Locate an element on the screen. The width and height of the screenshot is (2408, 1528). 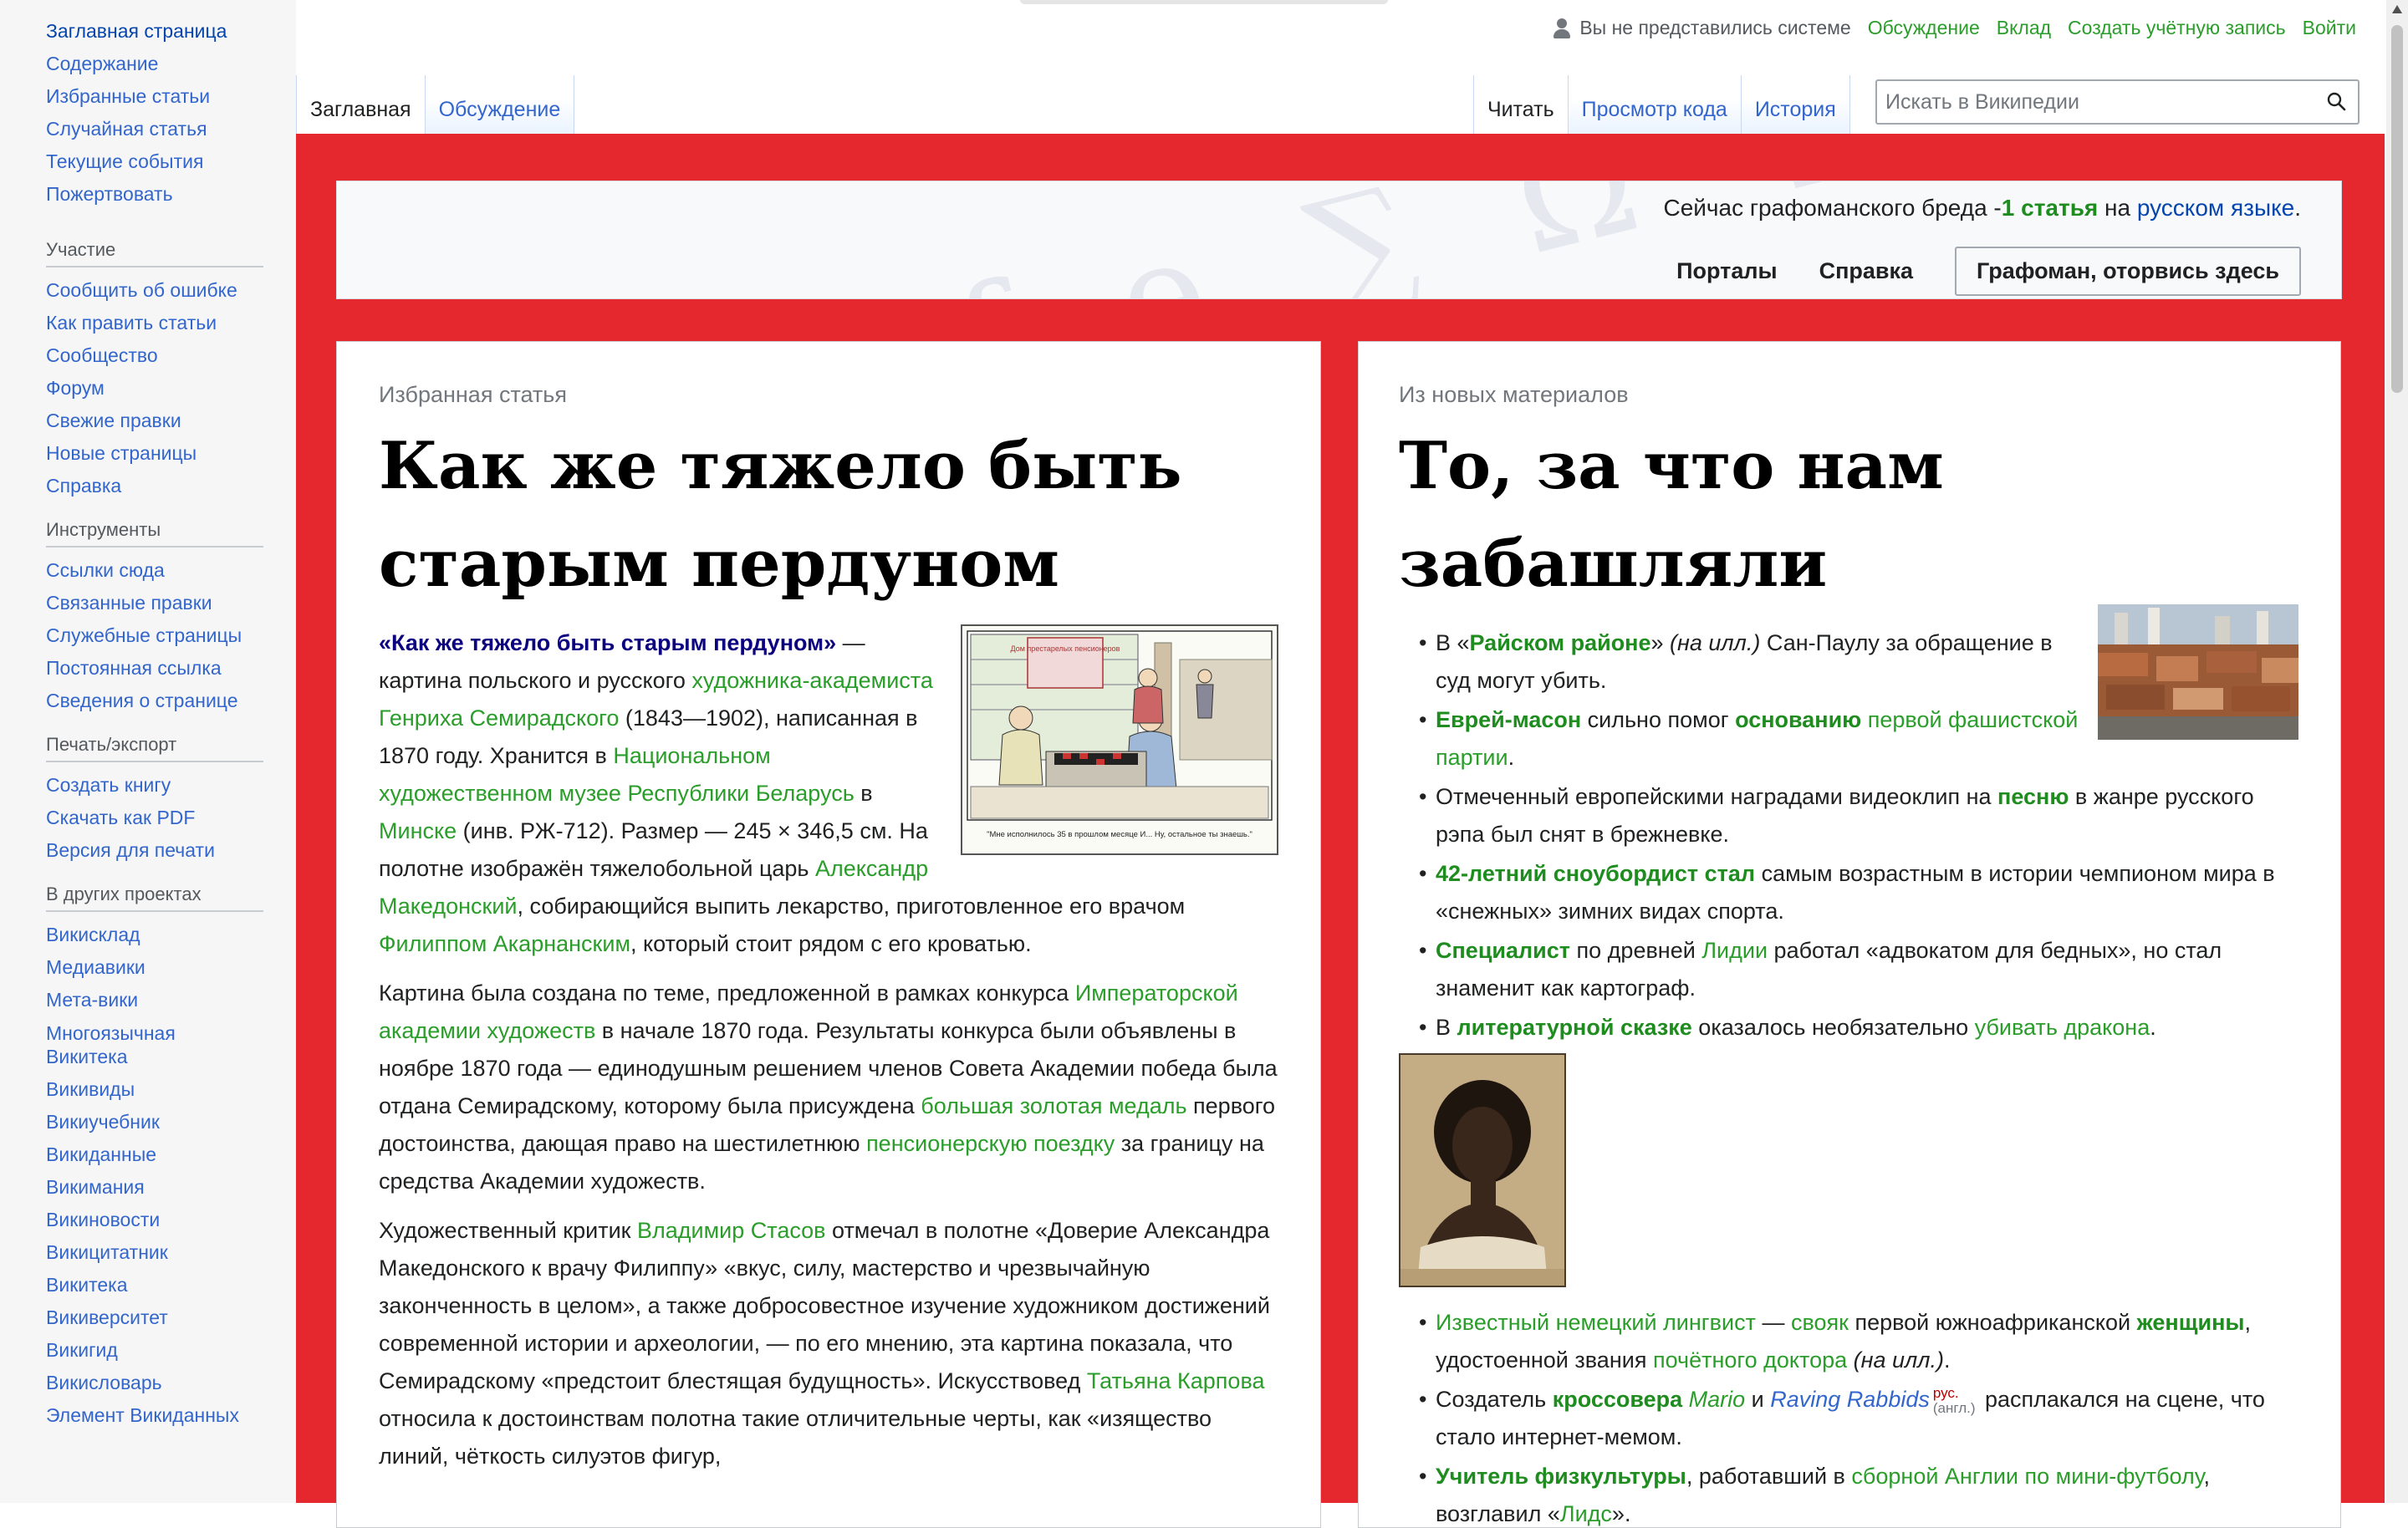
article-link: свояк is located at coordinates (1820, 1322).